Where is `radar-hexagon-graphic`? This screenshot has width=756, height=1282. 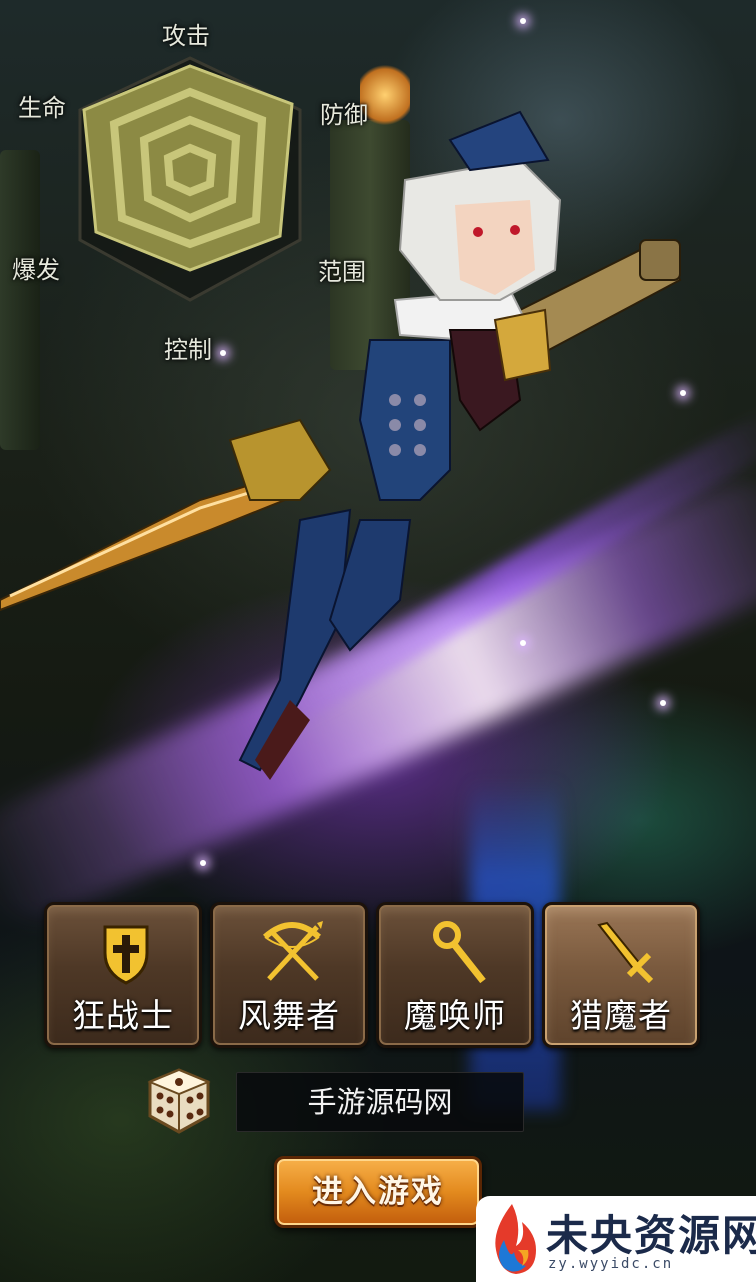
radar-hexagon-graphic is located at coordinates (190, 179).